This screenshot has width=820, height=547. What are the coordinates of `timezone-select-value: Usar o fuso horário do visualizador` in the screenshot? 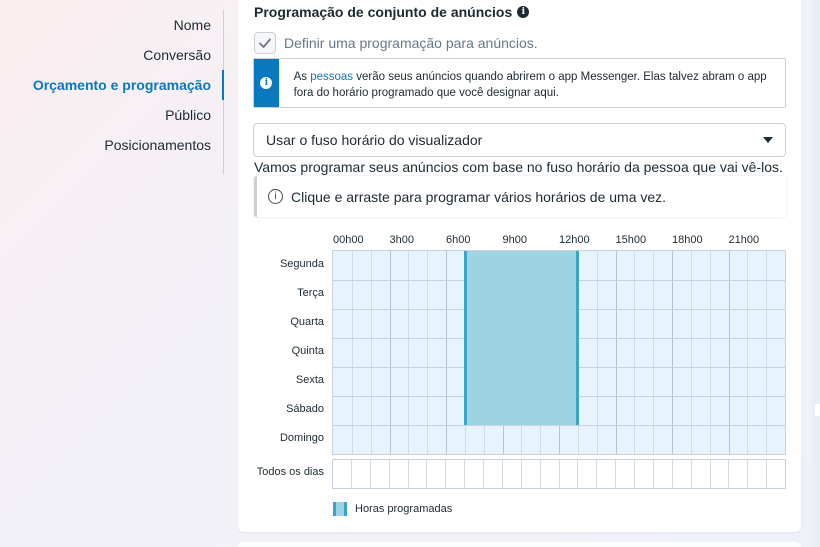 It's located at (374, 140).